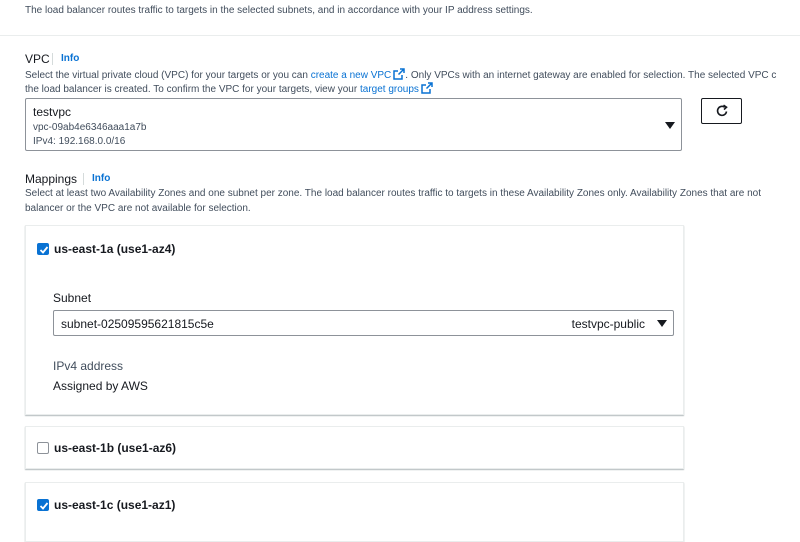 Image resolution: width=800 pixels, height=542 pixels. Describe the element at coordinates (389, 89) in the screenshot. I see `target-groups-link: target groups` at that location.